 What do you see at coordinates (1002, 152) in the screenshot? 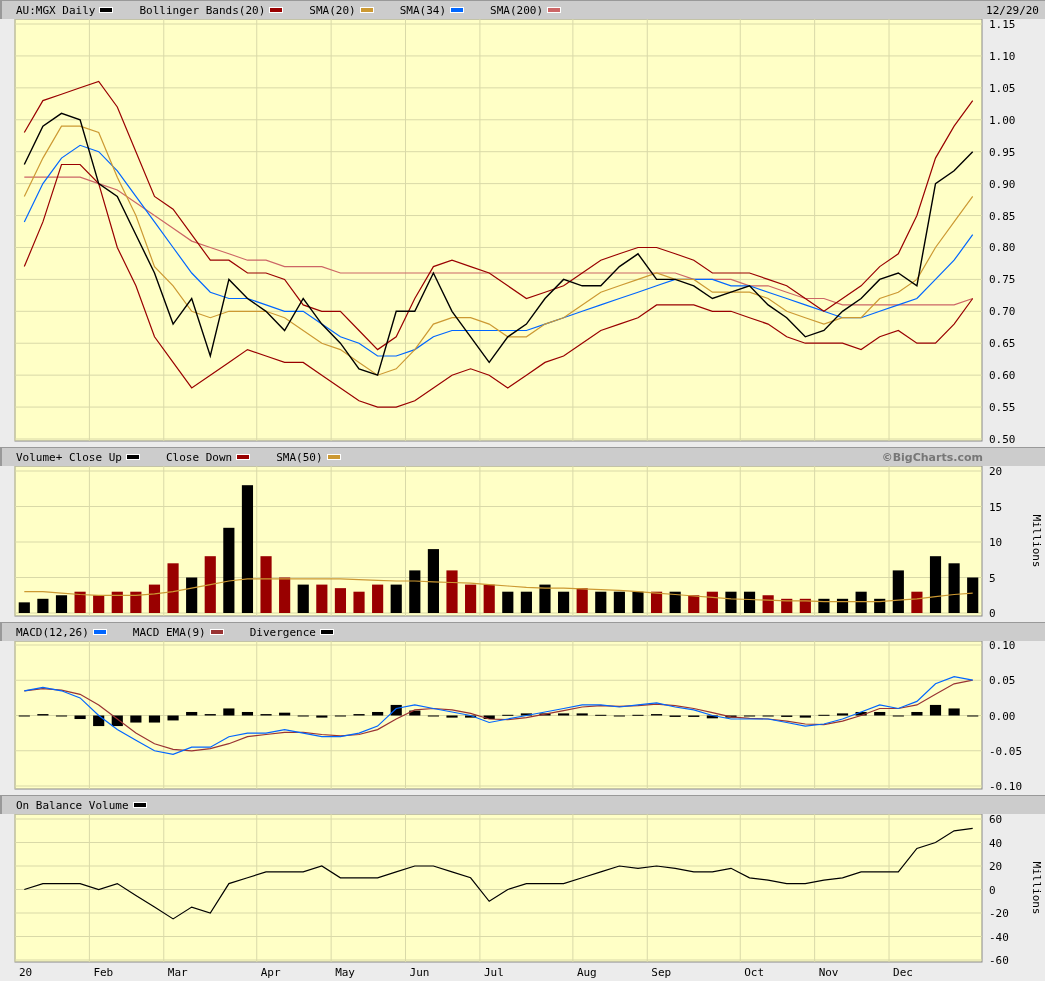
I see `axis-label: 0.95` at bounding box center [1002, 152].